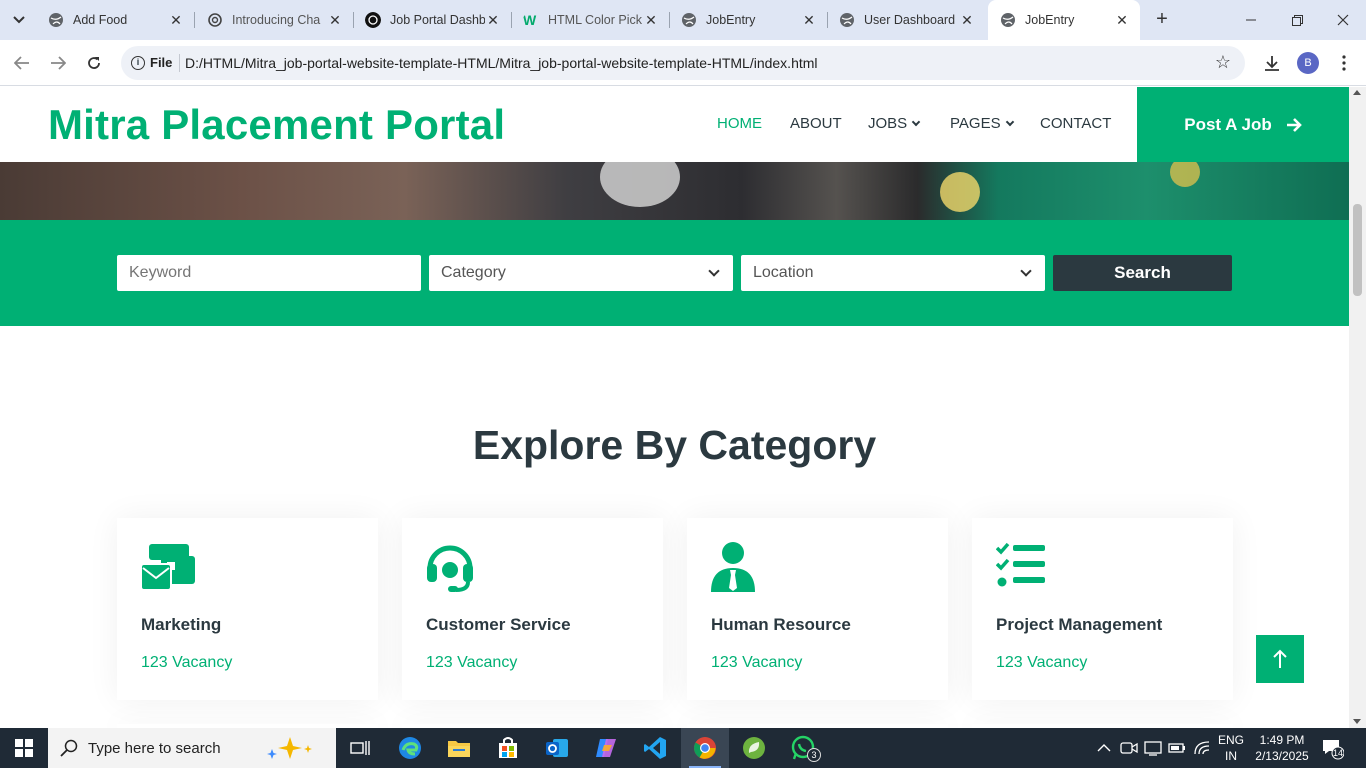 The width and height of the screenshot is (1366, 768). What do you see at coordinates (508, 748) in the screenshot?
I see `taskbar-app-store` at bounding box center [508, 748].